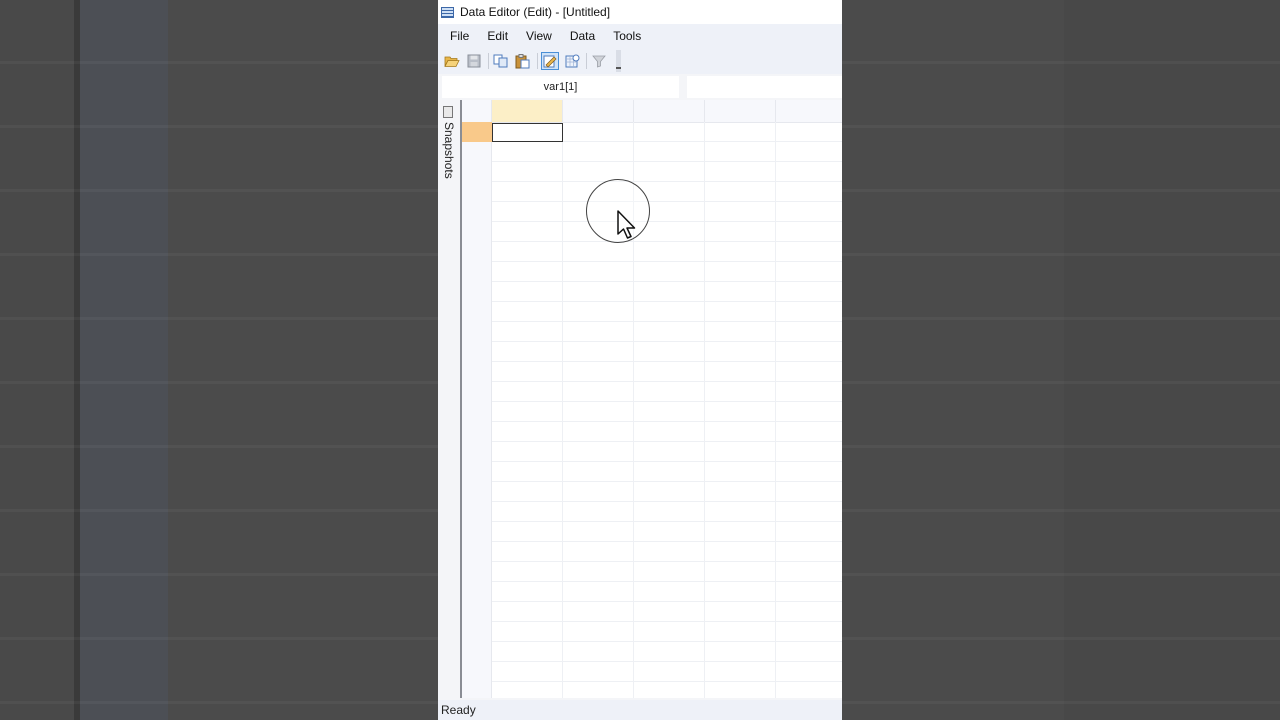 This screenshot has width=1280, height=720. Describe the element at coordinates (459, 36) in the screenshot. I see `menu-file: File` at that location.